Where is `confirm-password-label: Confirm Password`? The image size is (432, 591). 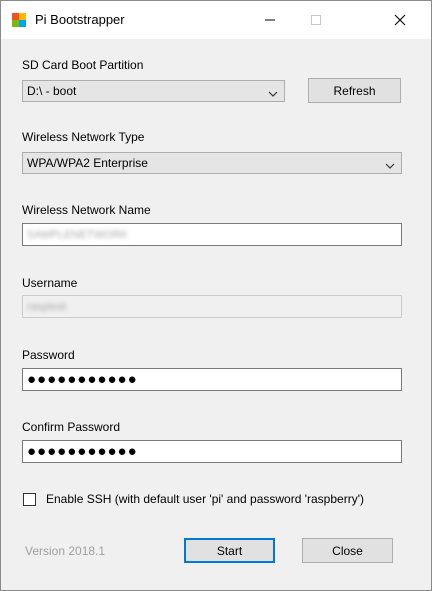 confirm-password-label: Confirm Password is located at coordinates (71, 427).